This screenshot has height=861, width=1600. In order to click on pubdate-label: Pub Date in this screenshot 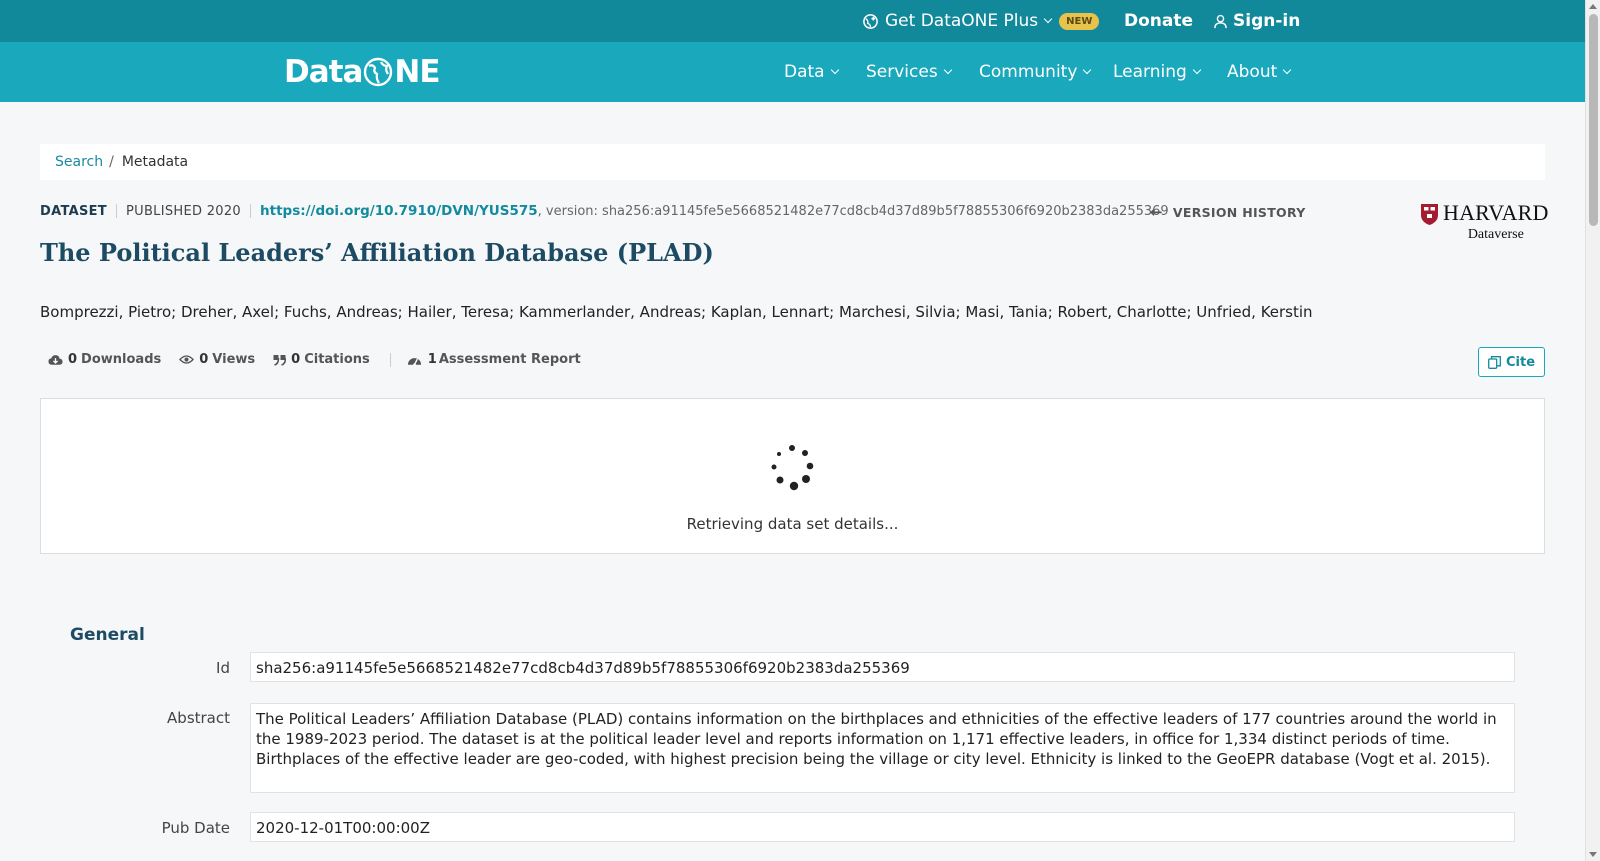, I will do `click(195, 828)`.